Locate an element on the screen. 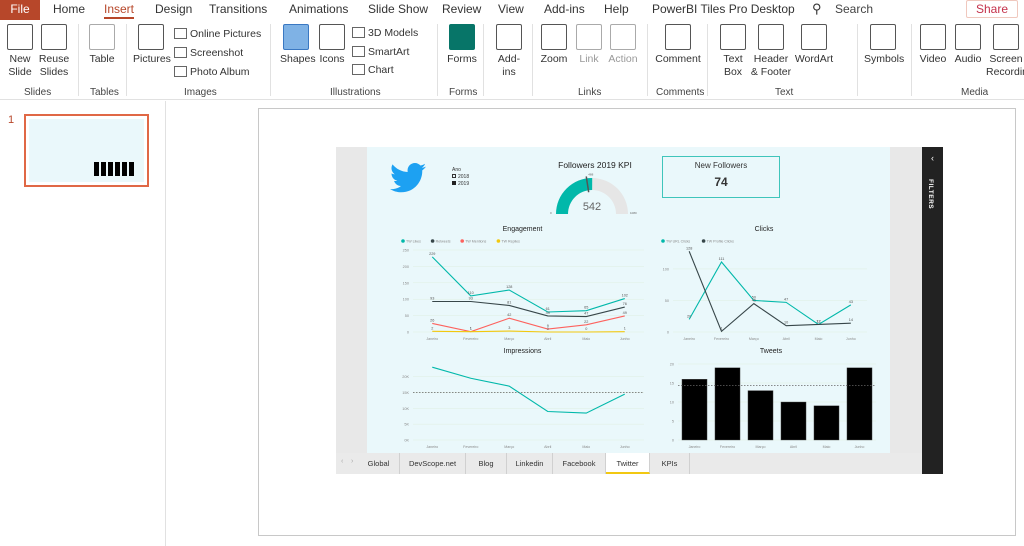 The image size is (1024, 546). screenshot-button: Screenshot is located at coordinates (208, 53).